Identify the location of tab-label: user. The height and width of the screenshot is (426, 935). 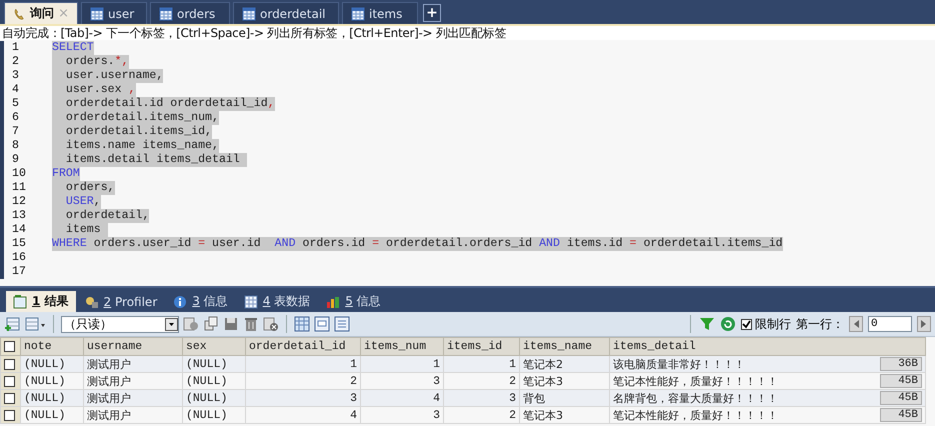
(121, 13).